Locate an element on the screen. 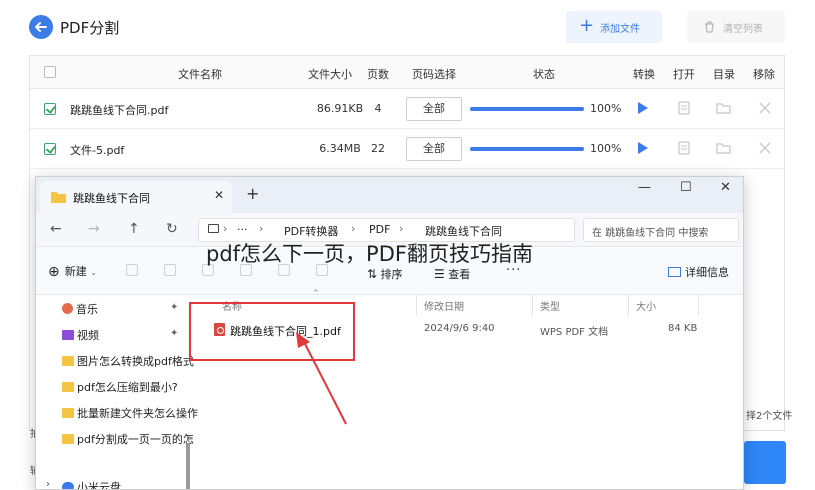 This screenshot has height=490, width=815. chevron-up-icon: ⌃ is located at coordinates (316, 294).